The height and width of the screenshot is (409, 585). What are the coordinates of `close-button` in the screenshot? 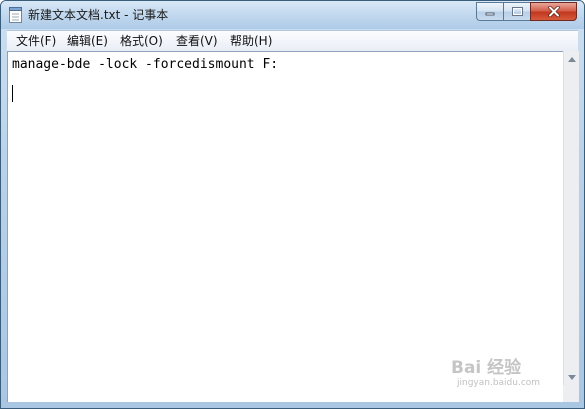 It's located at (553, 11).